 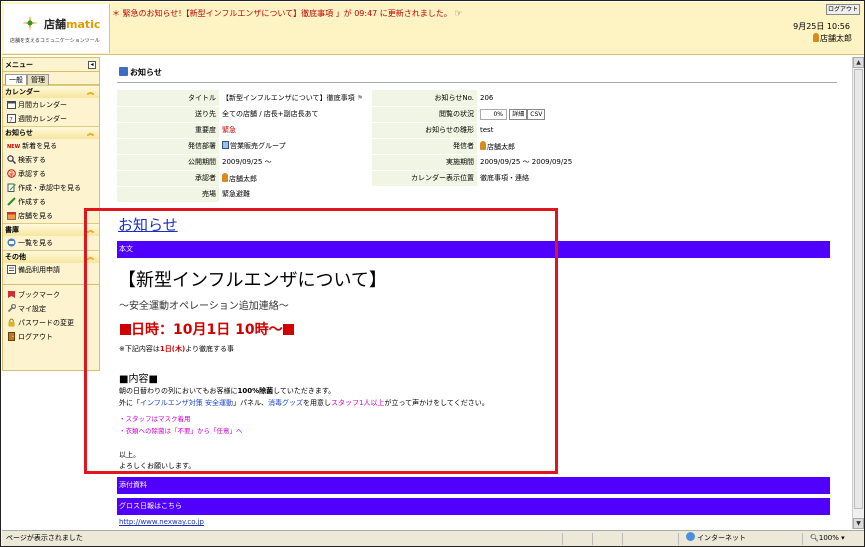 I want to click on label-execution-period: 実施期間, so click(x=424, y=162).